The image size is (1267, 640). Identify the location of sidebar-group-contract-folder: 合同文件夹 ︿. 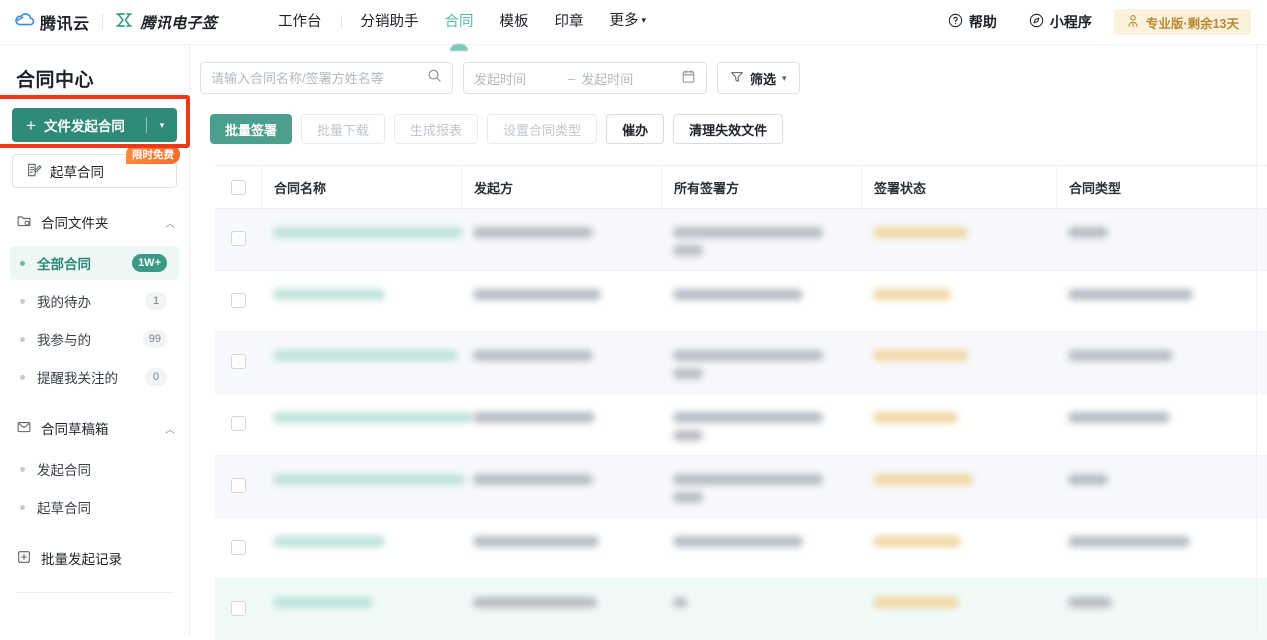
(94, 222).